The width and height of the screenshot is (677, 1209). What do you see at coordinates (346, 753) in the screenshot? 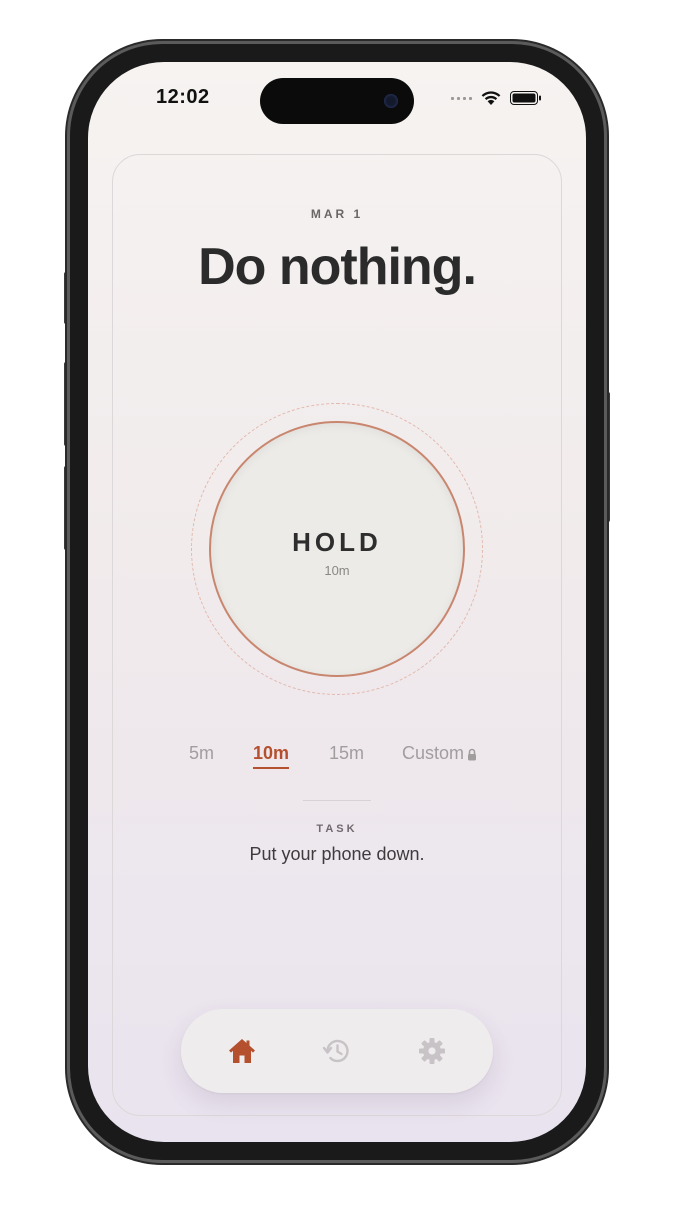
I see `duration-option-15m: 15m` at bounding box center [346, 753].